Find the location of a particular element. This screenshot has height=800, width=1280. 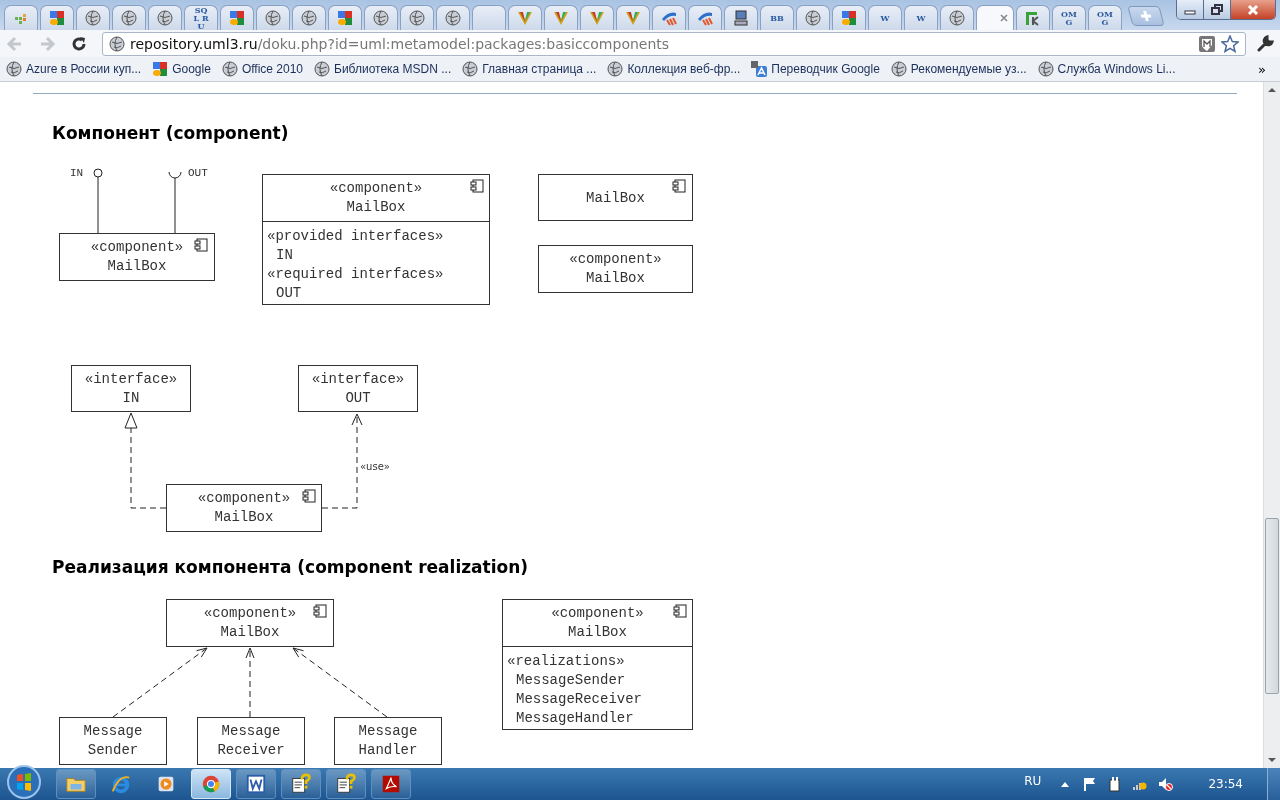

v-logo-icon is located at coordinates (525, 18).